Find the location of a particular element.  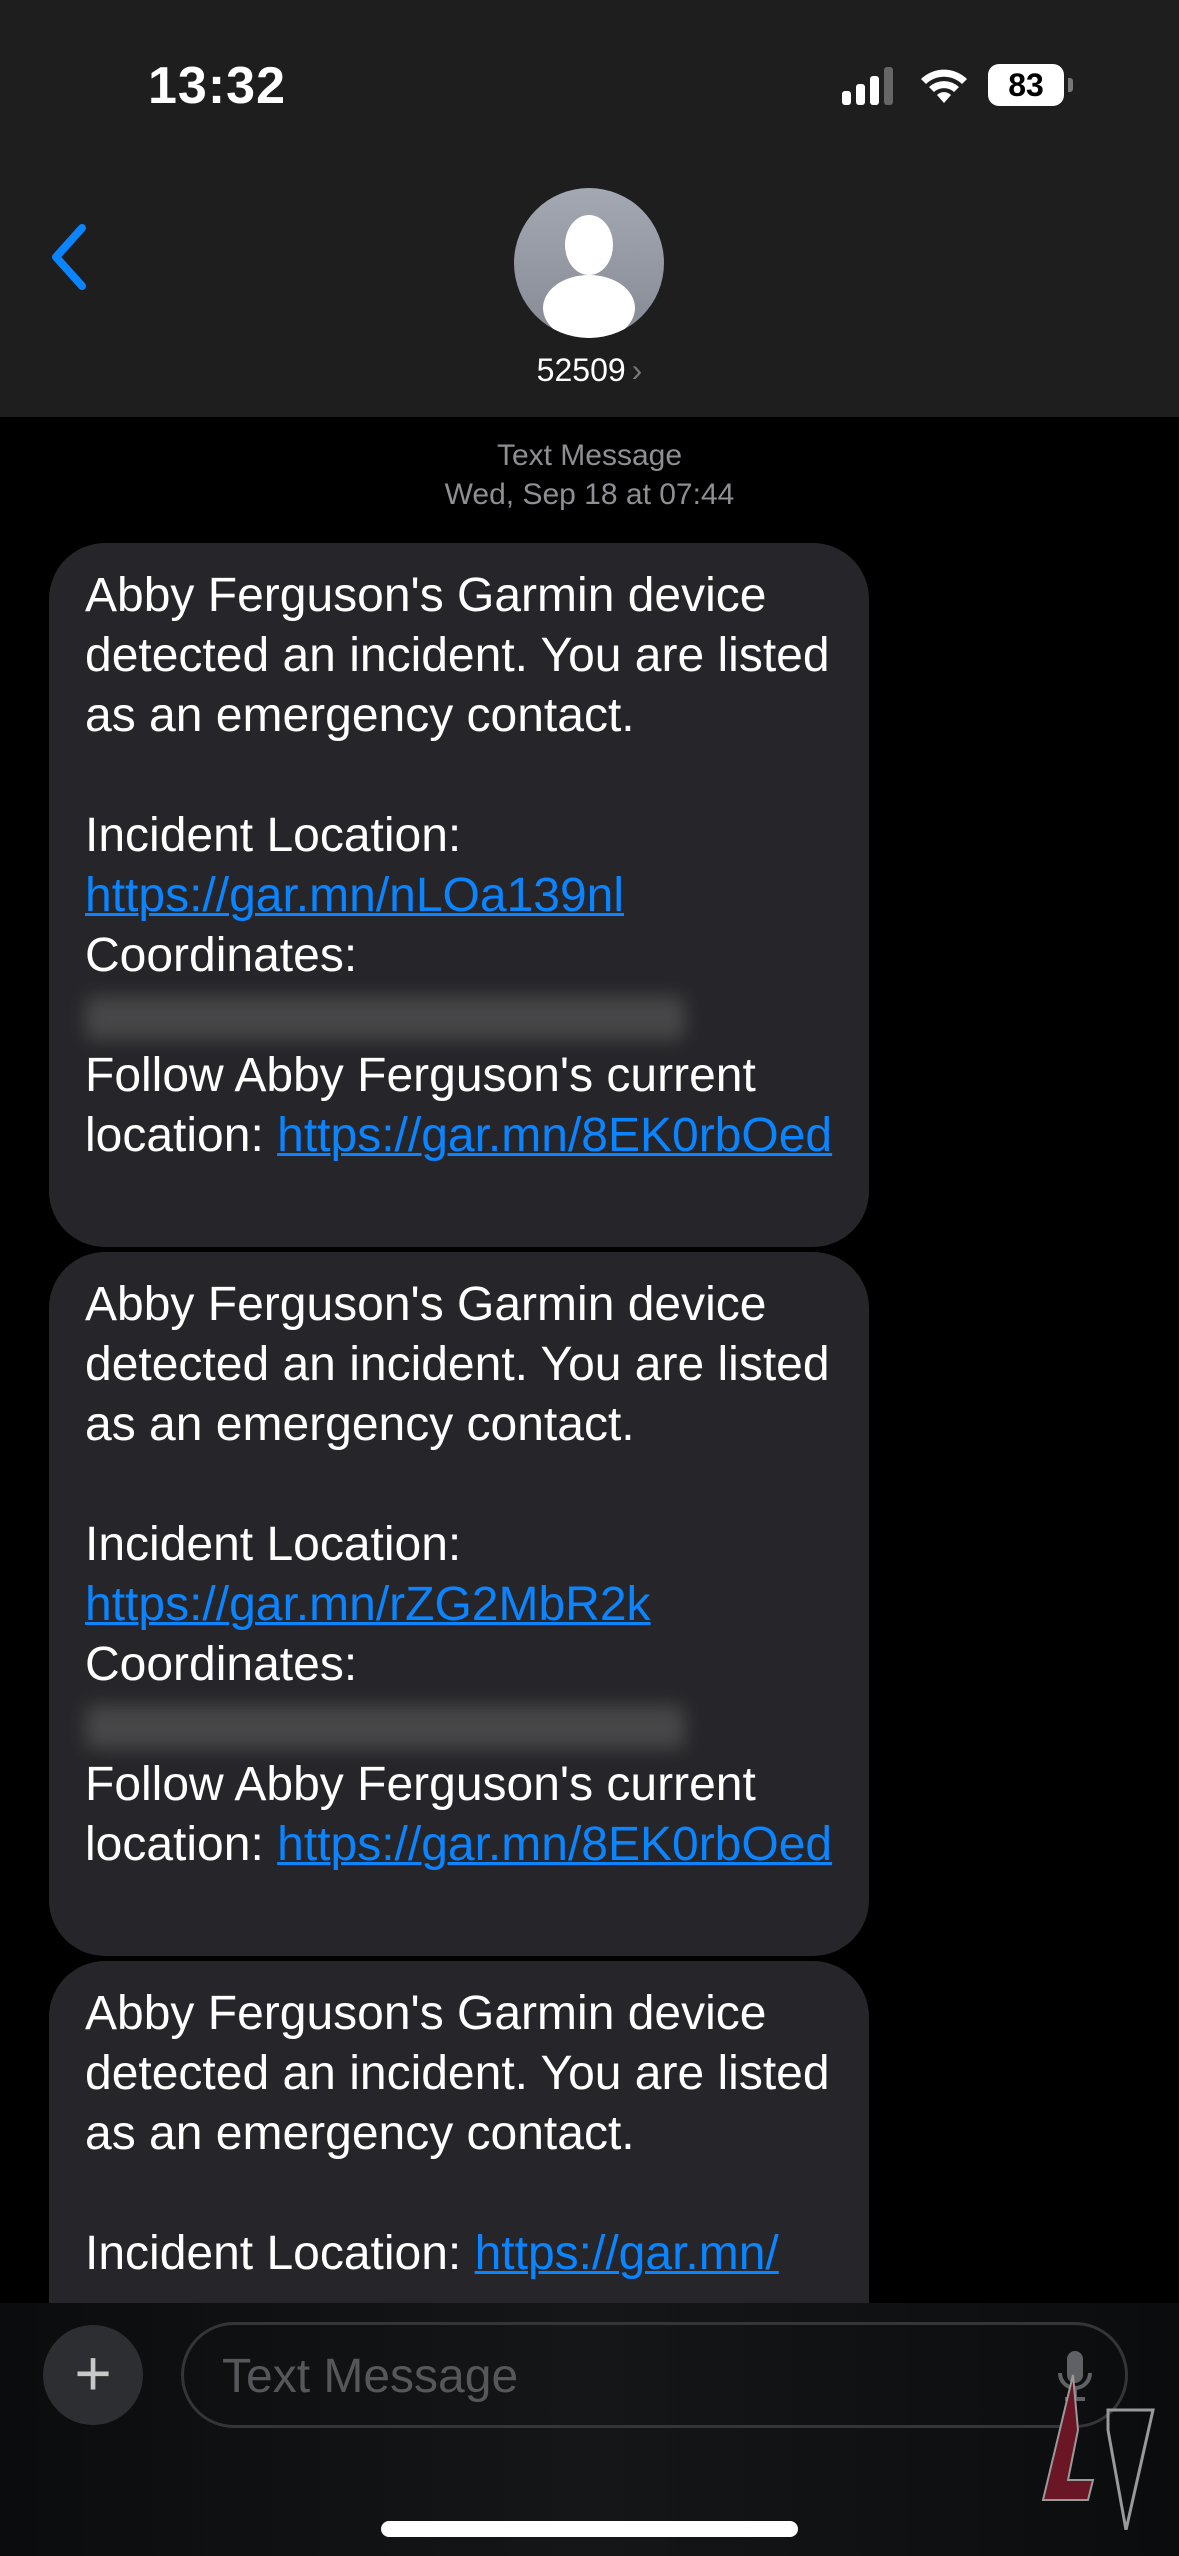

contact-name-button: 52509 › is located at coordinates (589, 370).